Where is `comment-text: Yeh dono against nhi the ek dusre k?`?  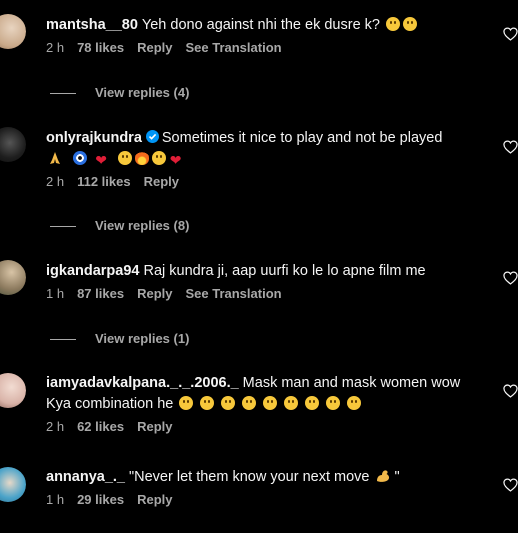 comment-text: Yeh dono against nhi the ek dusre k? is located at coordinates (260, 25).